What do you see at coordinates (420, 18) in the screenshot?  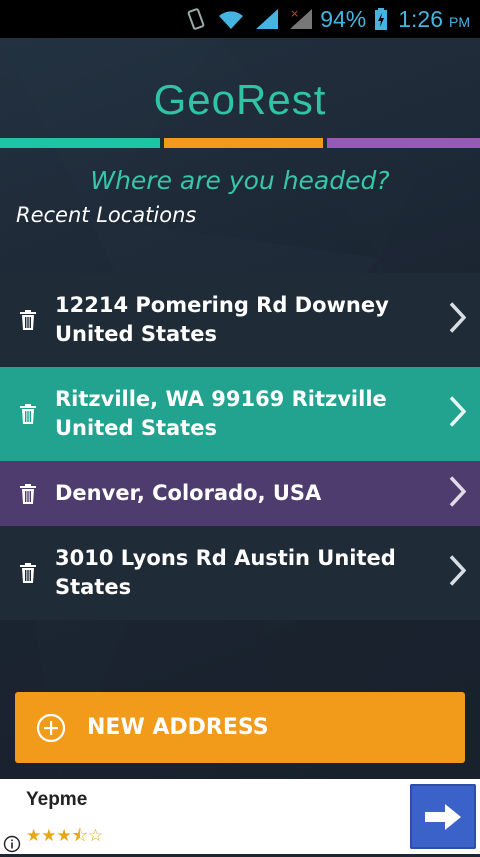 I see `clock-time: 1:26` at bounding box center [420, 18].